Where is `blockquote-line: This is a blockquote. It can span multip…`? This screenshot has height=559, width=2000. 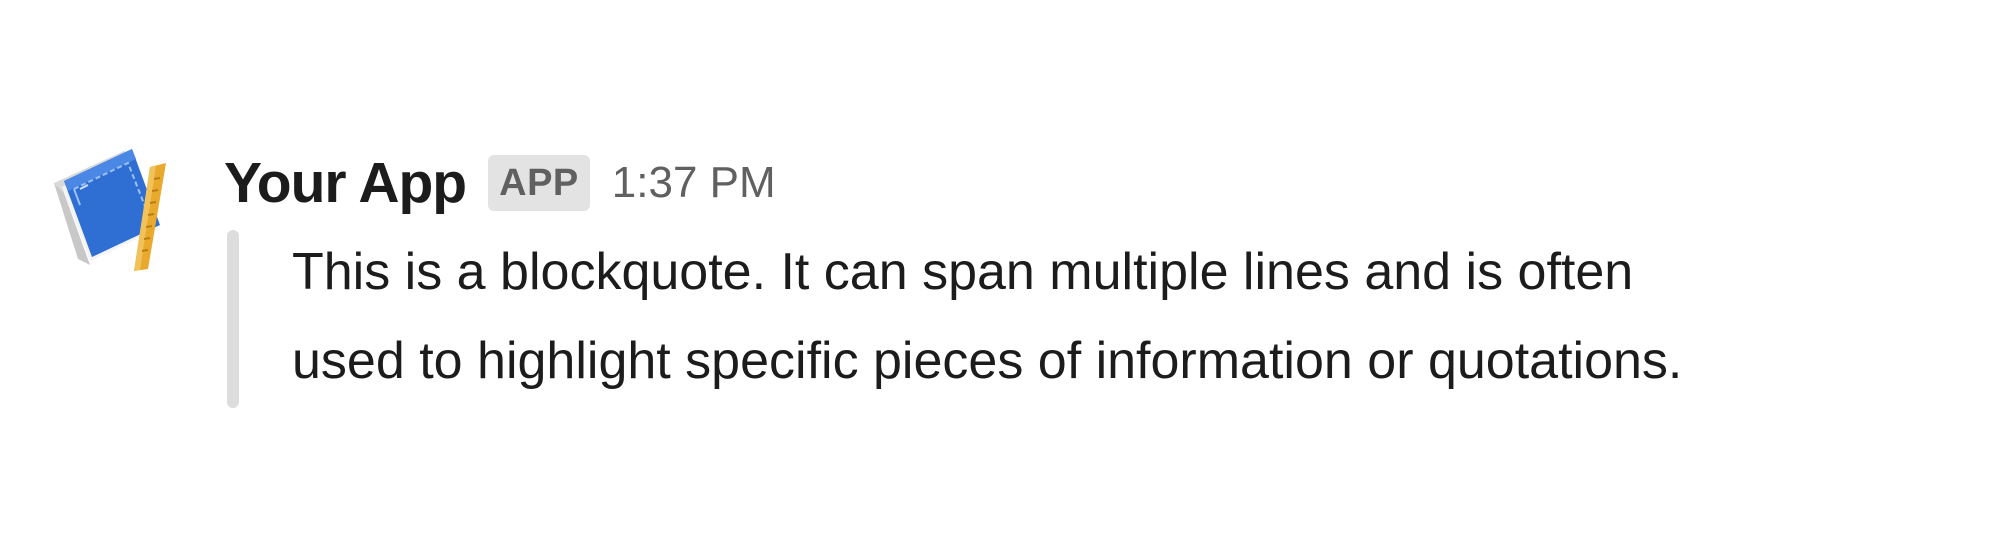 blockquote-line: This is a blockquote. It can span multip… is located at coordinates (963, 272).